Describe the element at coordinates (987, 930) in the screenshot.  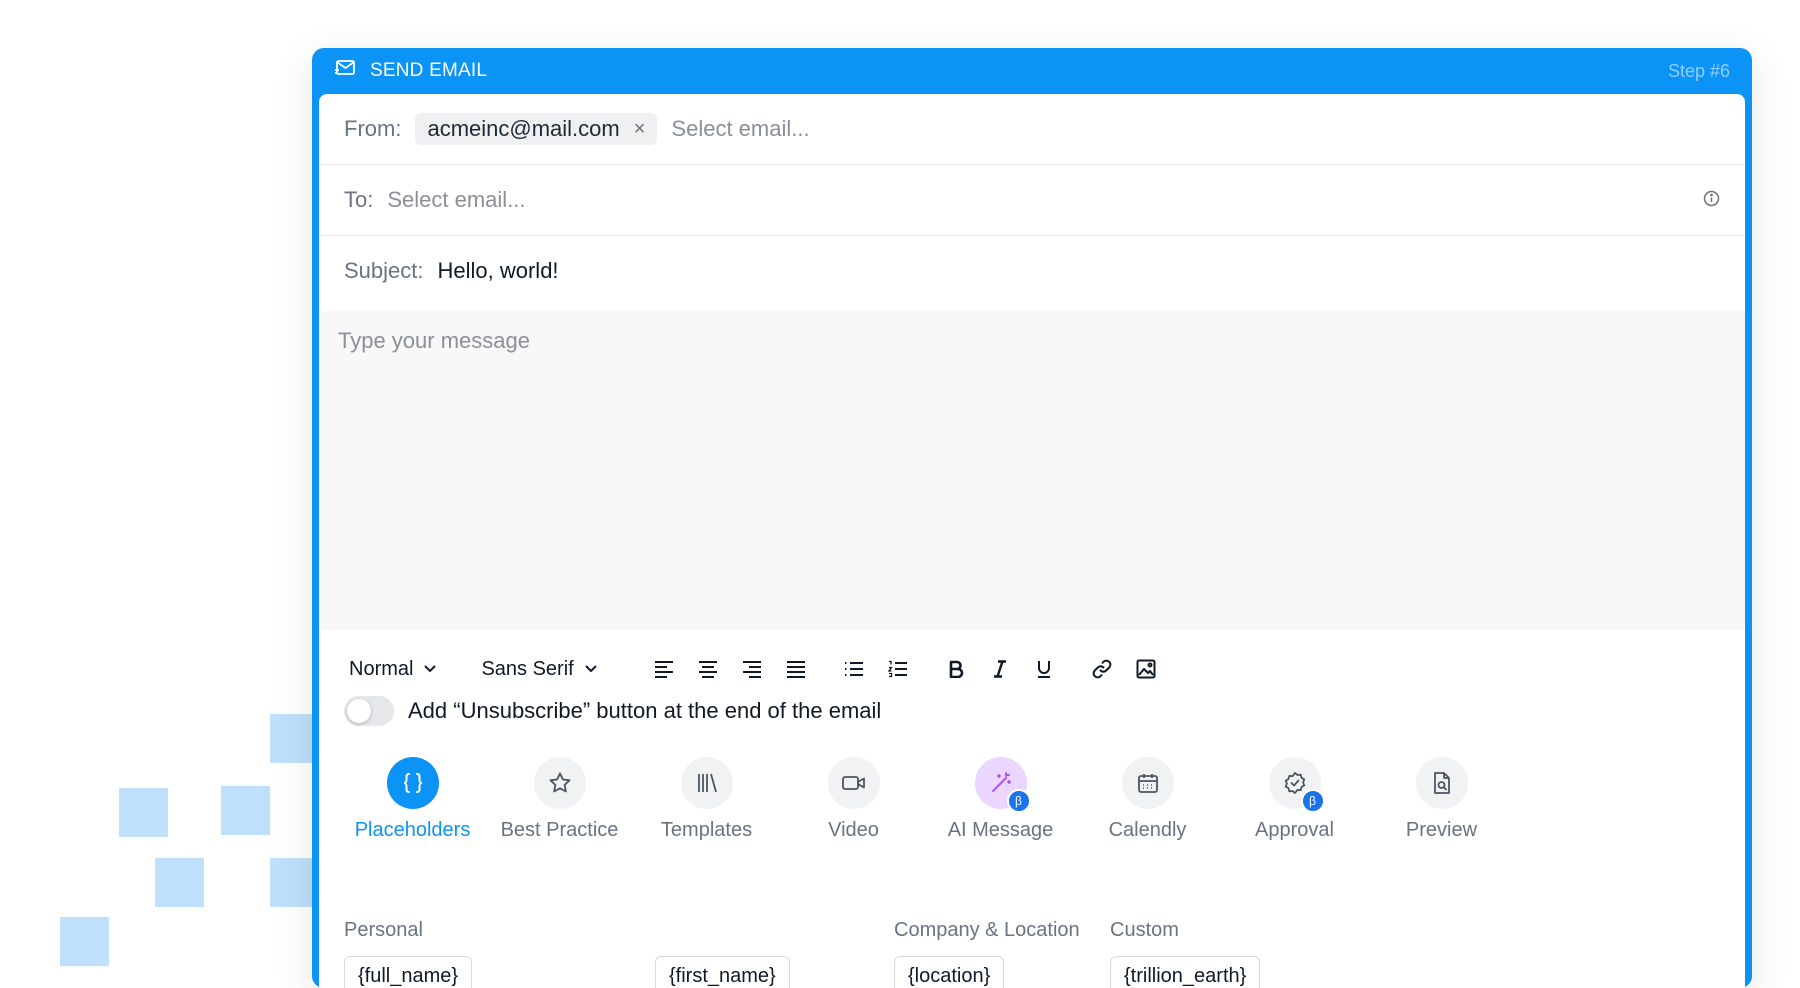
I see `section-company-location: Company & Location` at that location.